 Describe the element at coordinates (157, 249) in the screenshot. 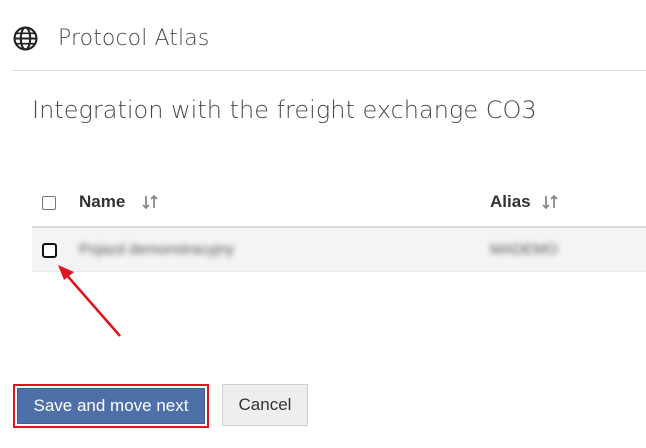

I see `cell-name: Pojazd demonstracyjny` at that location.